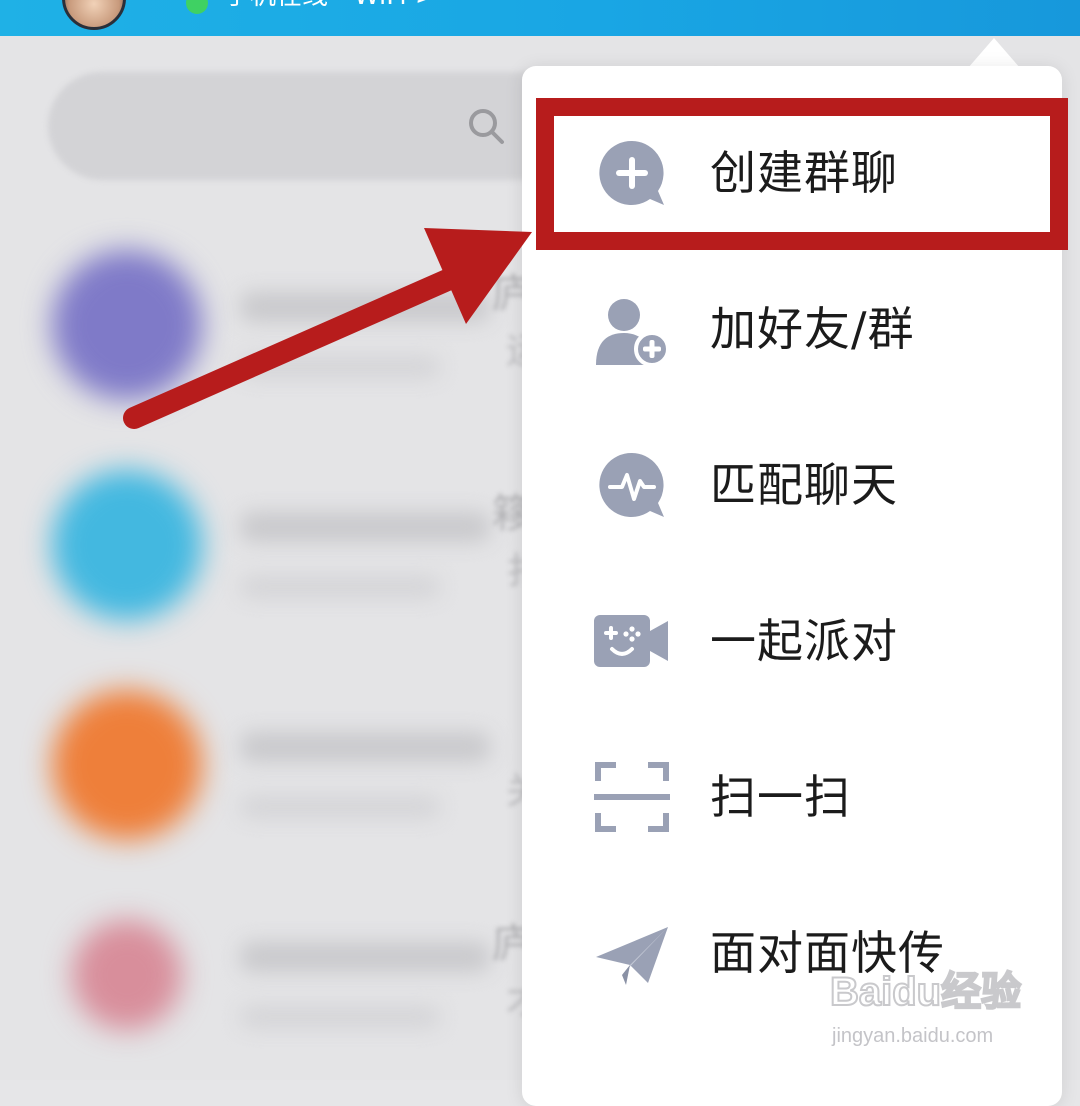  Describe the element at coordinates (486, 126) in the screenshot. I see `search-icon` at that location.